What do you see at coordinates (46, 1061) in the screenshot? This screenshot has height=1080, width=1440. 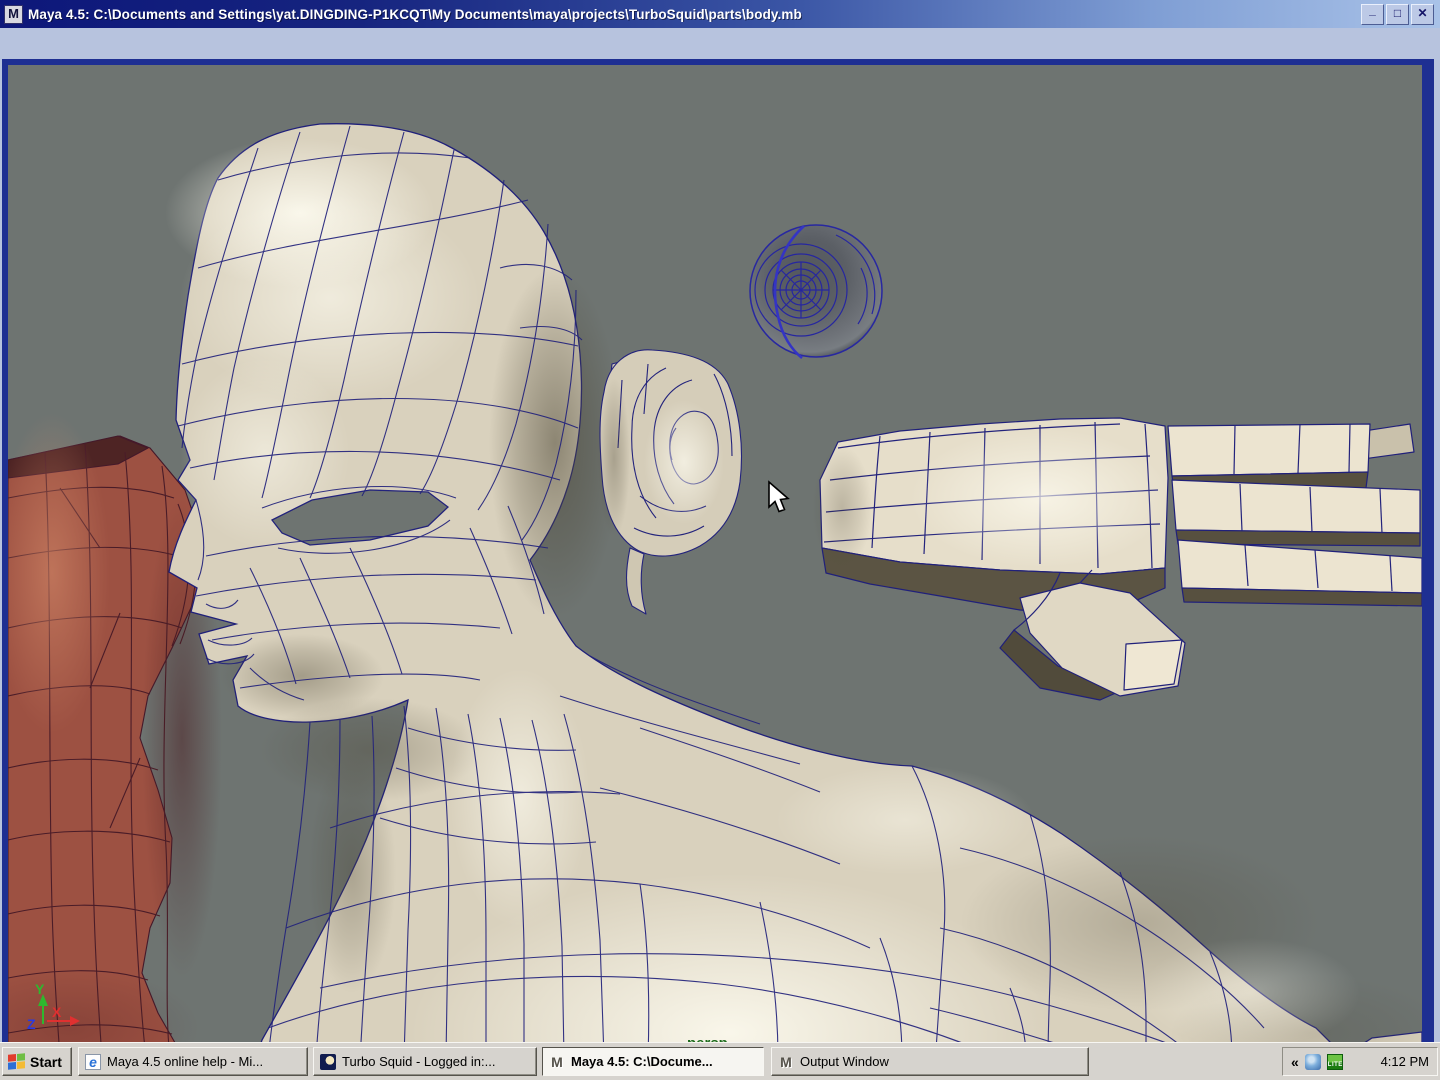 I see `start-label: Start` at bounding box center [46, 1061].